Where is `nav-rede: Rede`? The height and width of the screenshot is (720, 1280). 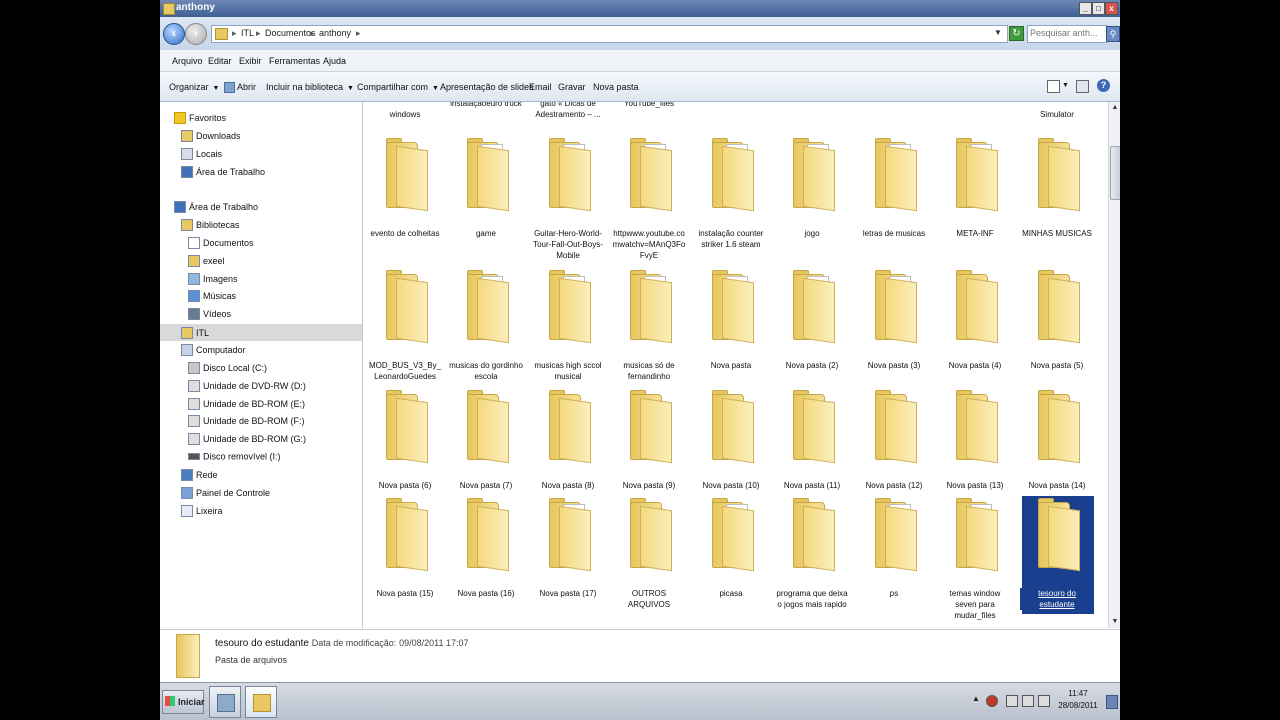
nav-rede: Rede is located at coordinates (199, 477).